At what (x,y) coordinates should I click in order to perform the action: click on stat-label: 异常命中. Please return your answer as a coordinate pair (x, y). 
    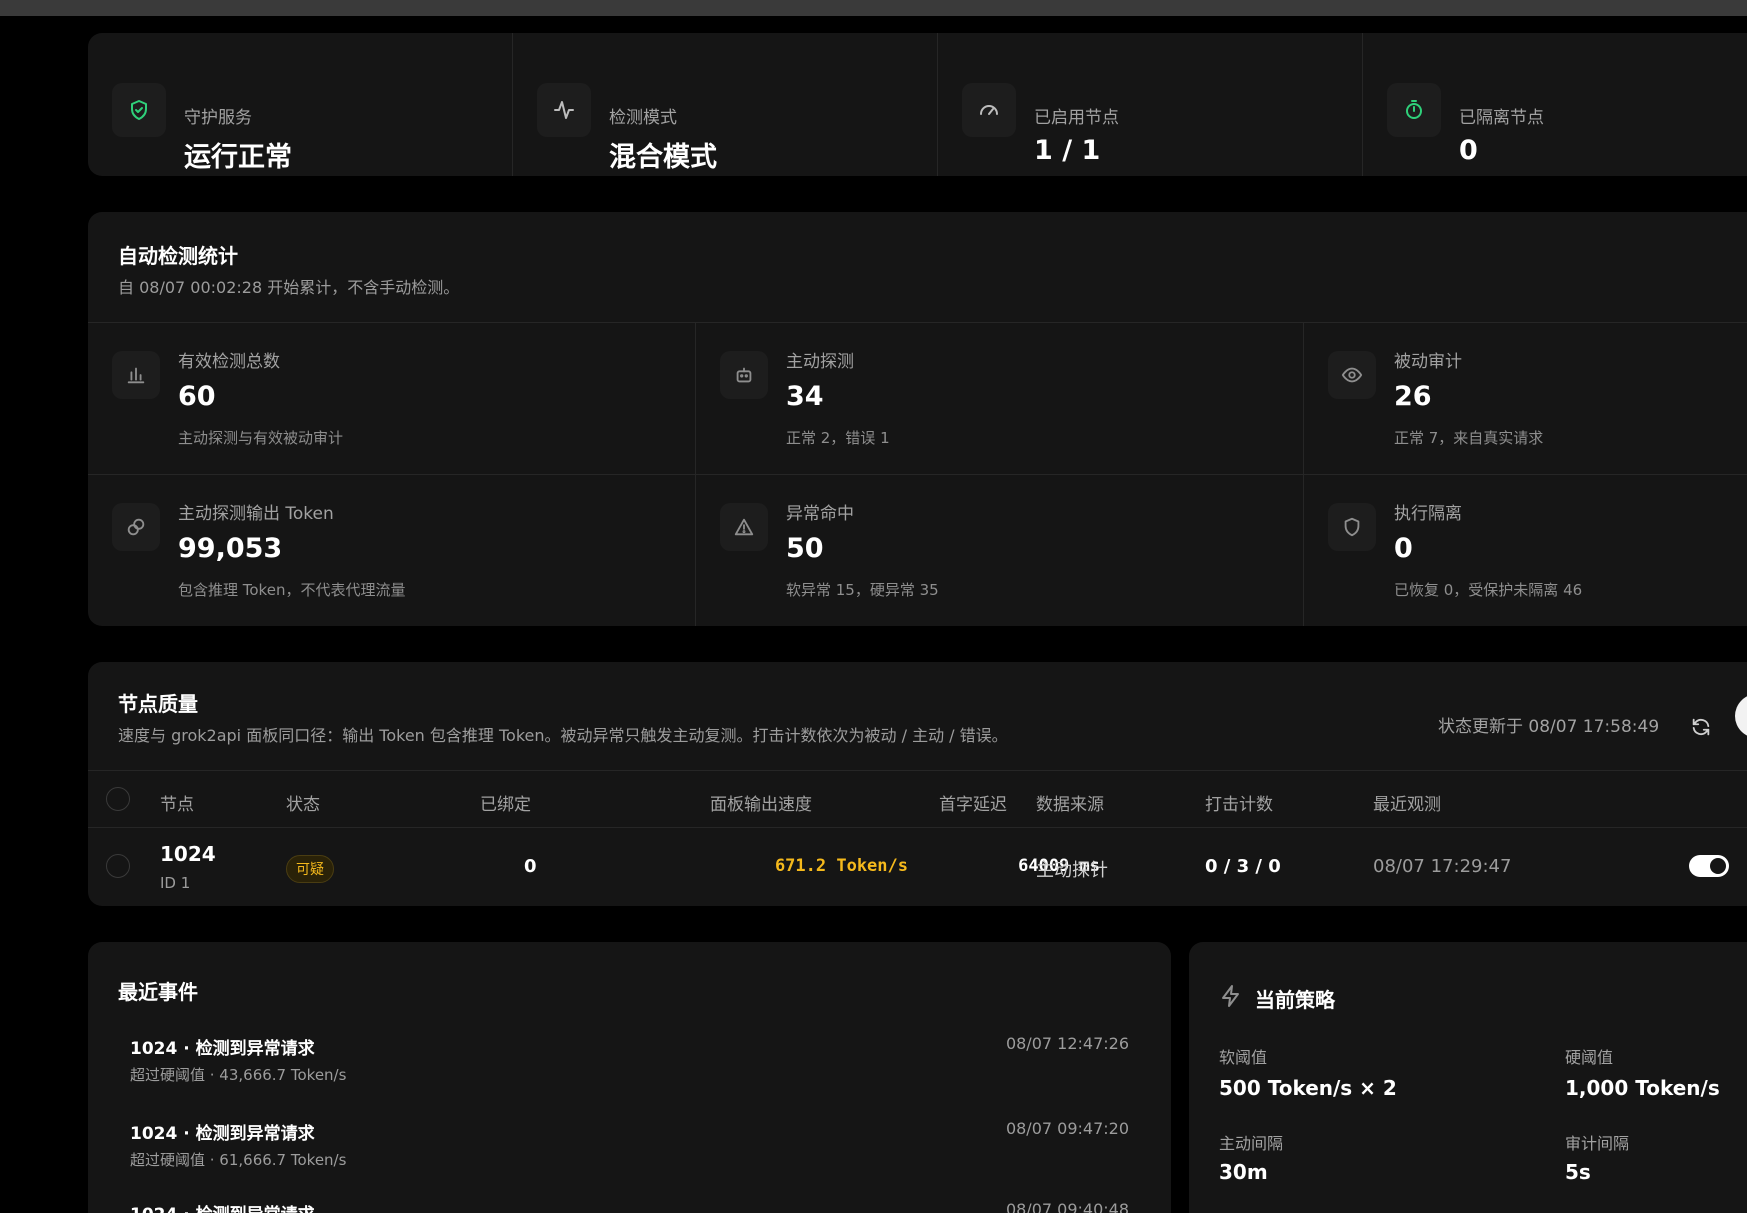
    Looking at the image, I should click on (820, 514).